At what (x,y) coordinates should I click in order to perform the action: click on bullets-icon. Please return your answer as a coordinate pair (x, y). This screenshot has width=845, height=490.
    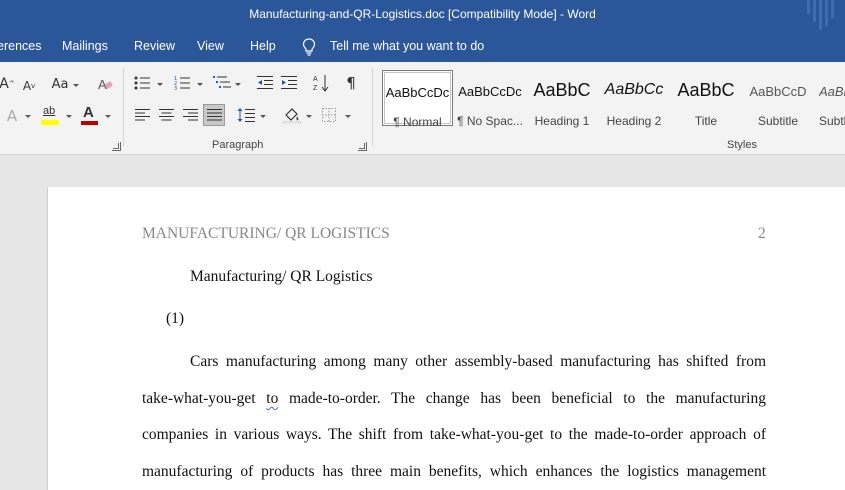
    Looking at the image, I should click on (142, 83).